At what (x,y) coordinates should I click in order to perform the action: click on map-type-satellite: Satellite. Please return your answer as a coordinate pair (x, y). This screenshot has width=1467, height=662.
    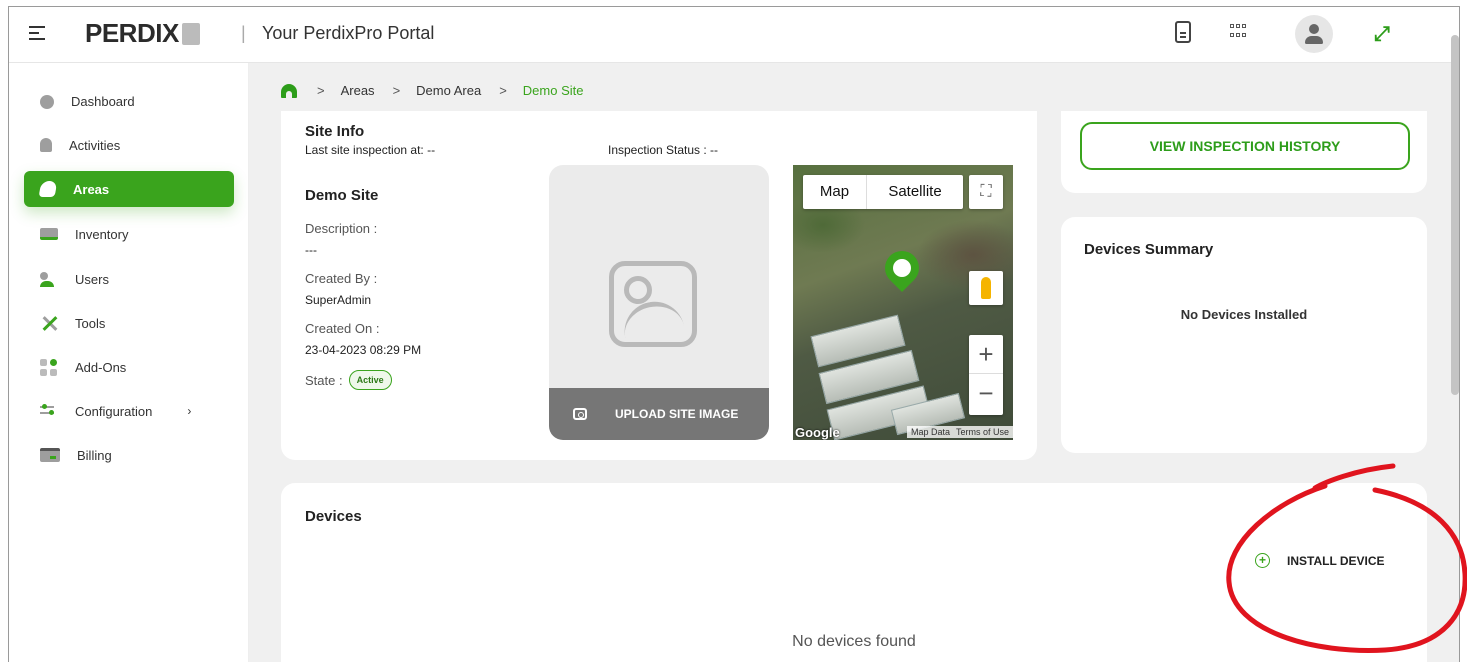
    Looking at the image, I should click on (915, 192).